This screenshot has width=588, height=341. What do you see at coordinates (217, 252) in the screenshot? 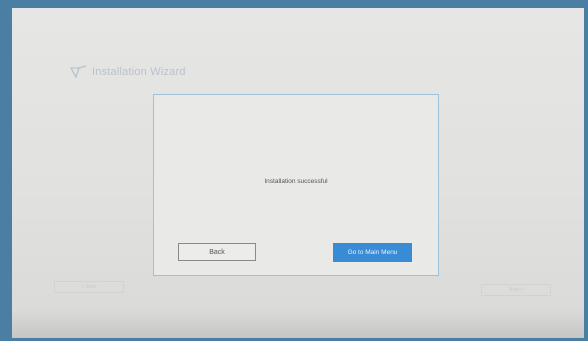
I see `back-button: Back` at bounding box center [217, 252].